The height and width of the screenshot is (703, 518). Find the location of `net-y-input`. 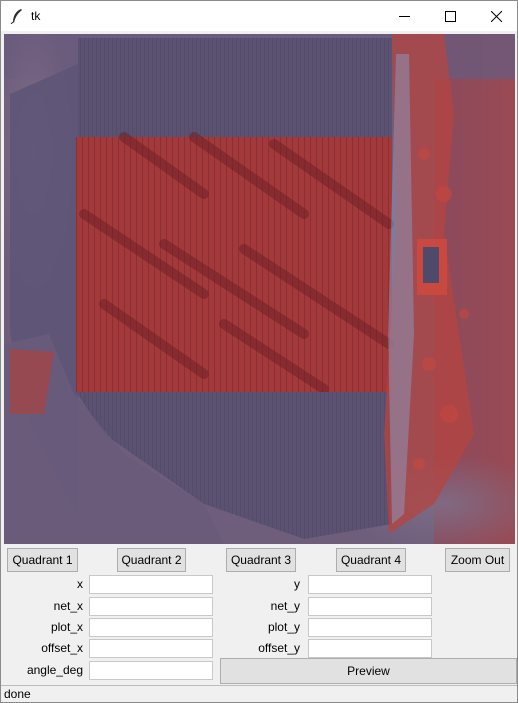

net-y-input is located at coordinates (370, 606).